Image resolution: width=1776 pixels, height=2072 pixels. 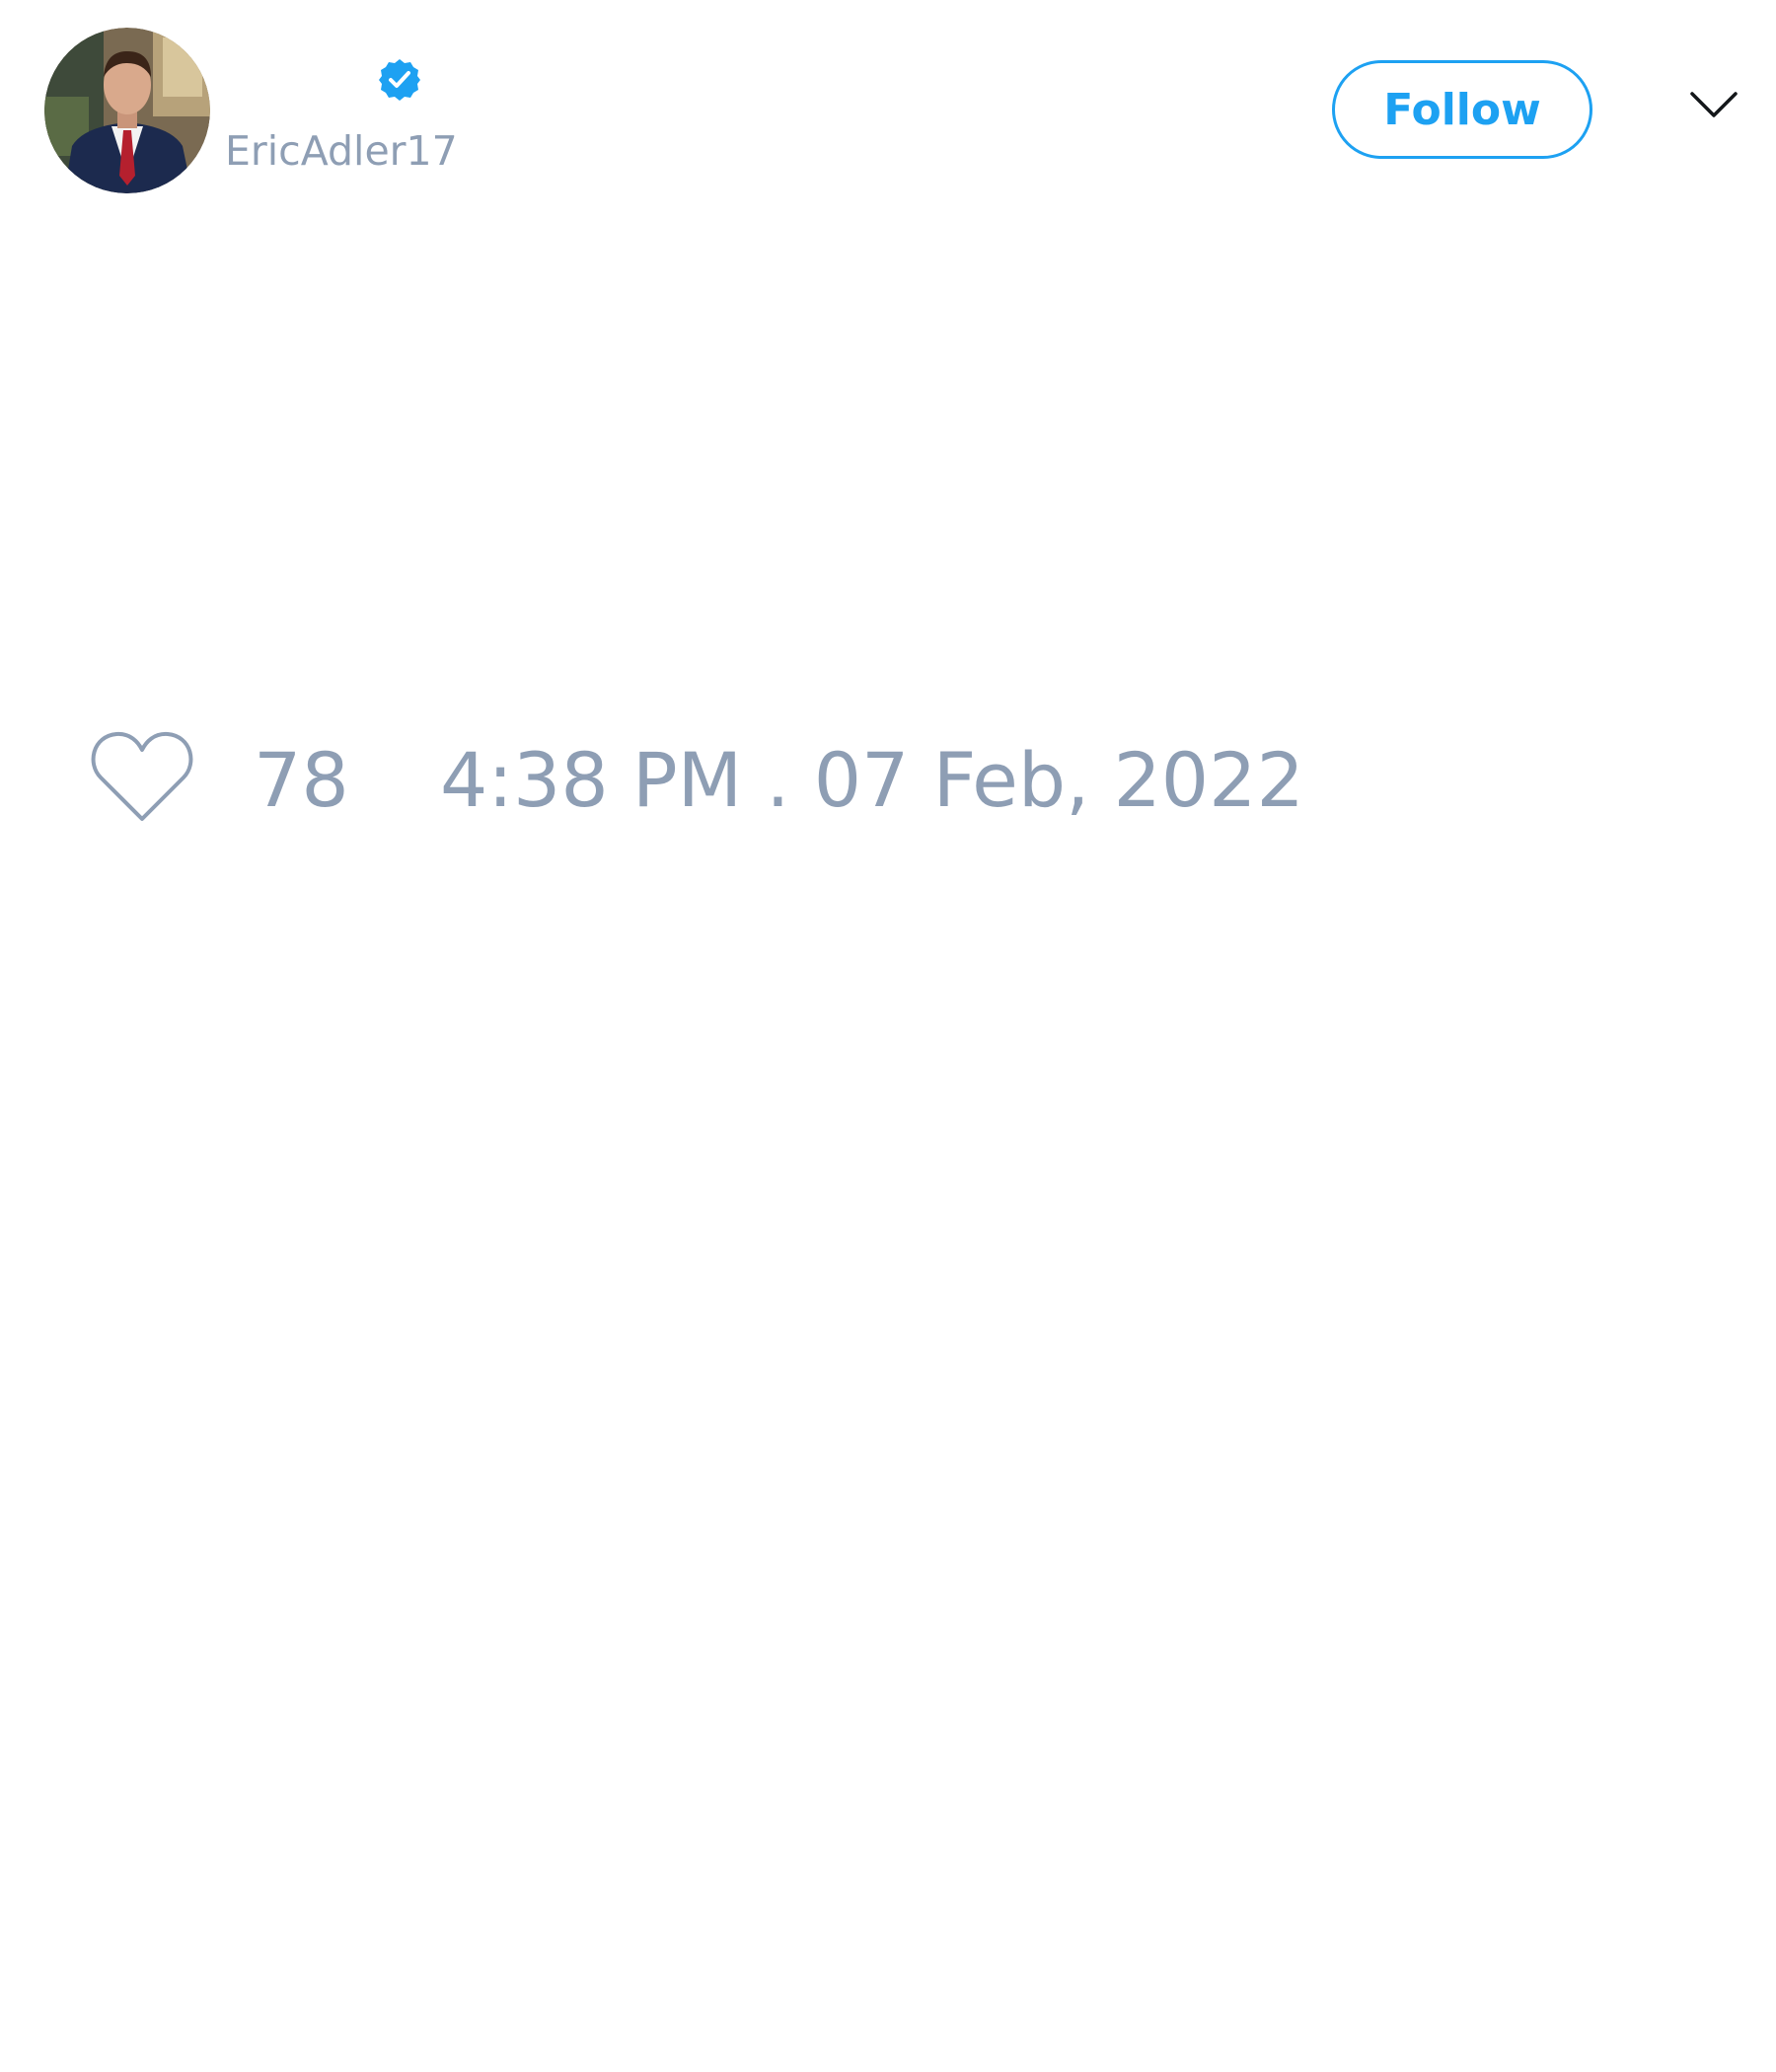 I want to click on like-count: 78, so click(x=301, y=780).